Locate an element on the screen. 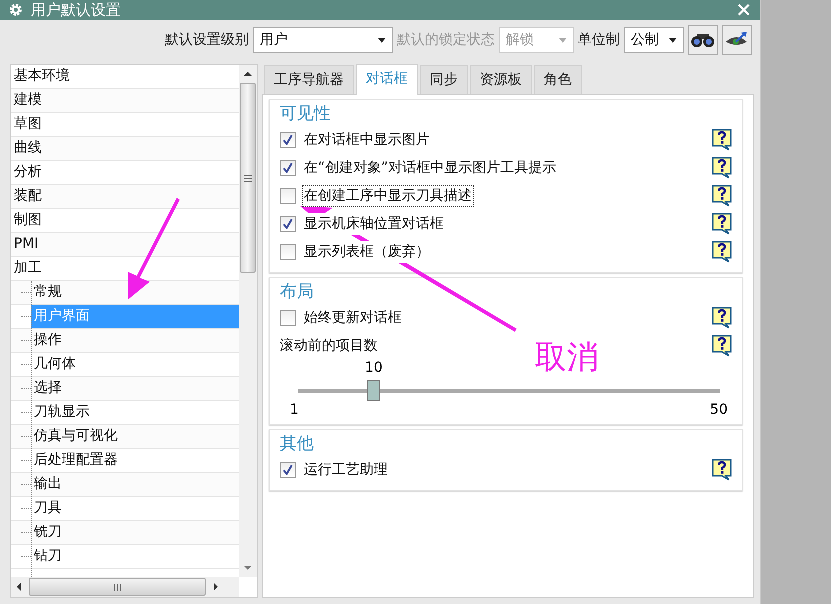 Image resolution: width=831 pixels, height=604 pixels. binoculars-button is located at coordinates (703, 40).